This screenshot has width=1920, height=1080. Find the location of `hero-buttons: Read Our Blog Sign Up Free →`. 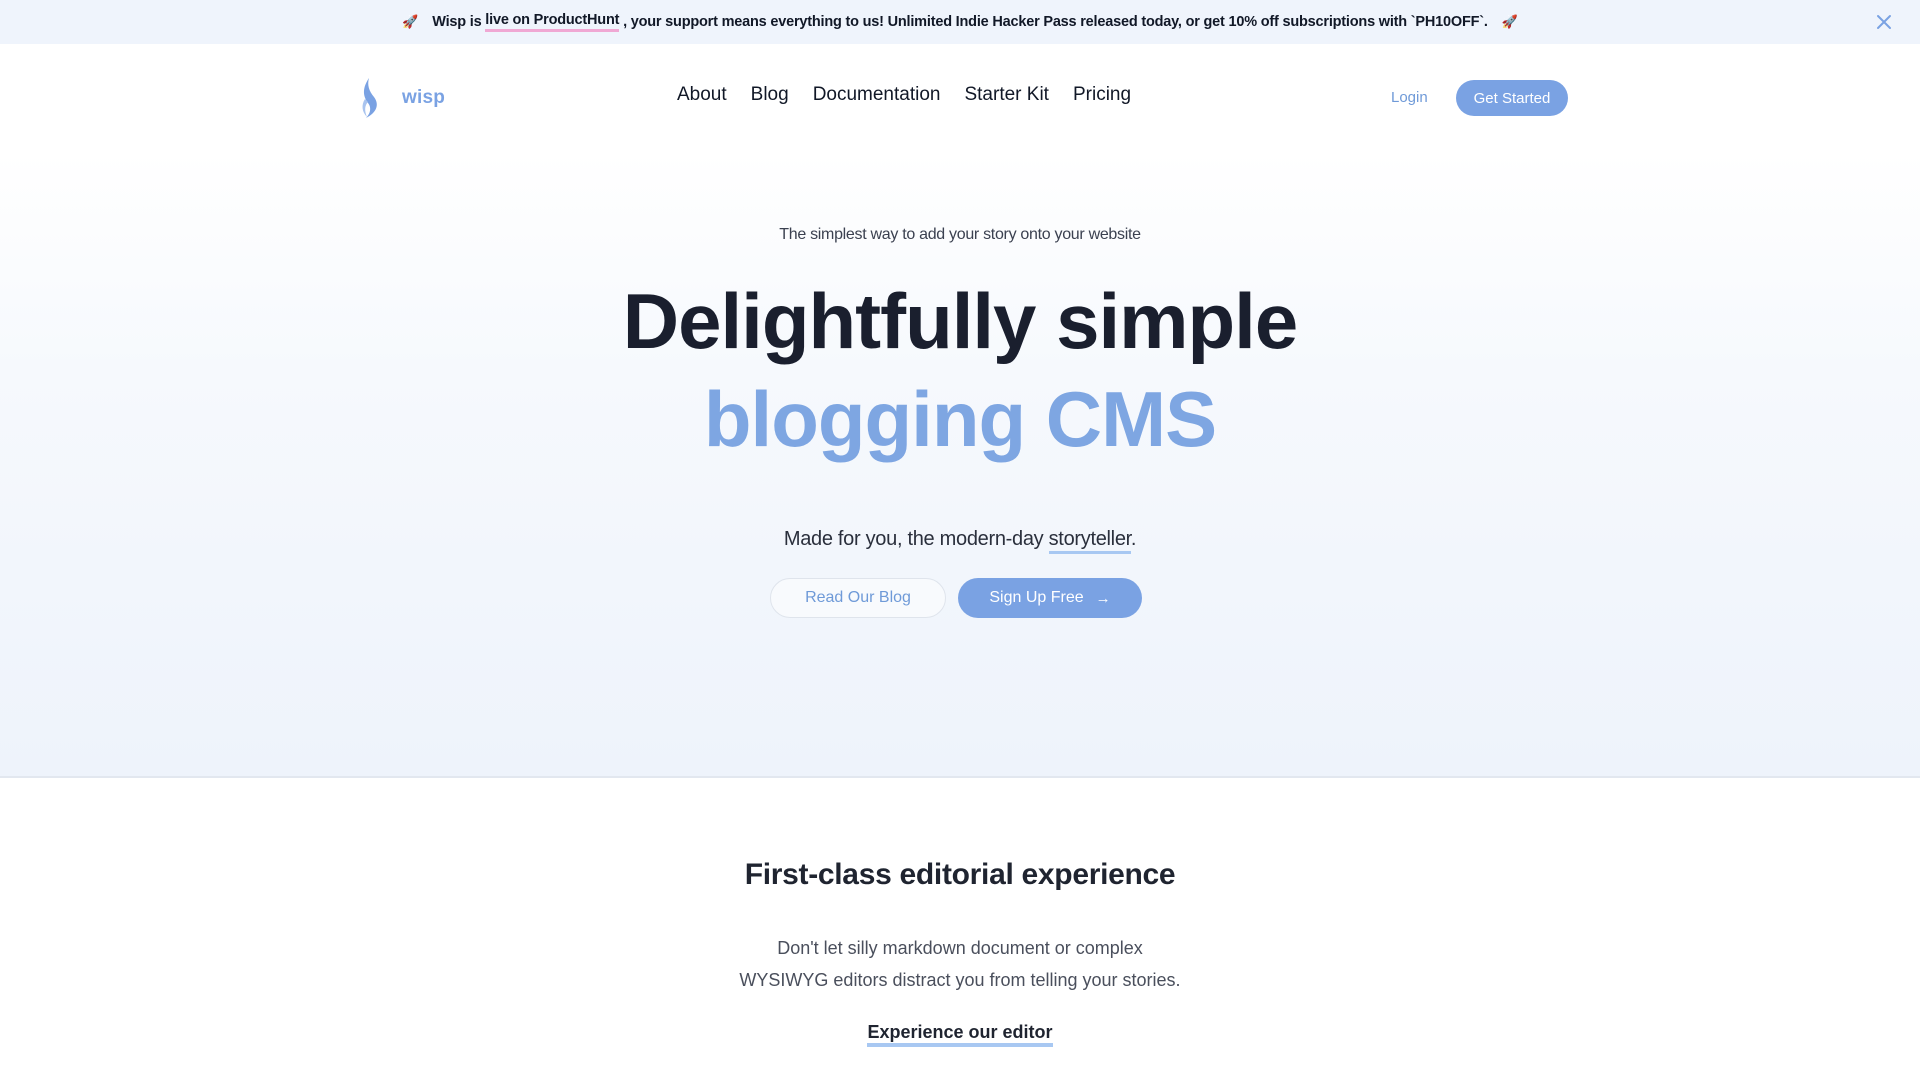

hero-buttons: Read Our Blog Sign Up Free → is located at coordinates (960, 598).